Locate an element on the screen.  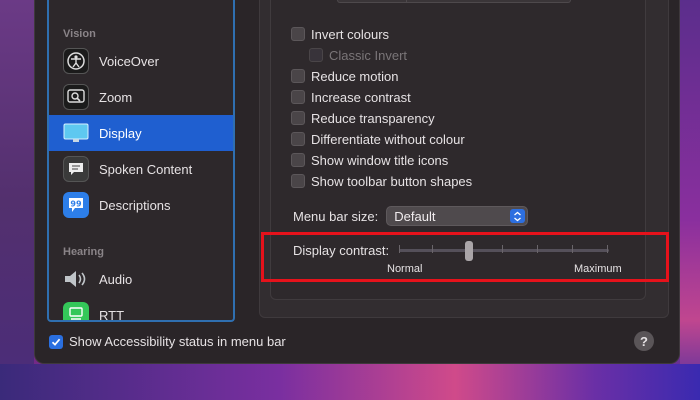
sidebar-section-vision: Vision is located at coordinates (79, 34).